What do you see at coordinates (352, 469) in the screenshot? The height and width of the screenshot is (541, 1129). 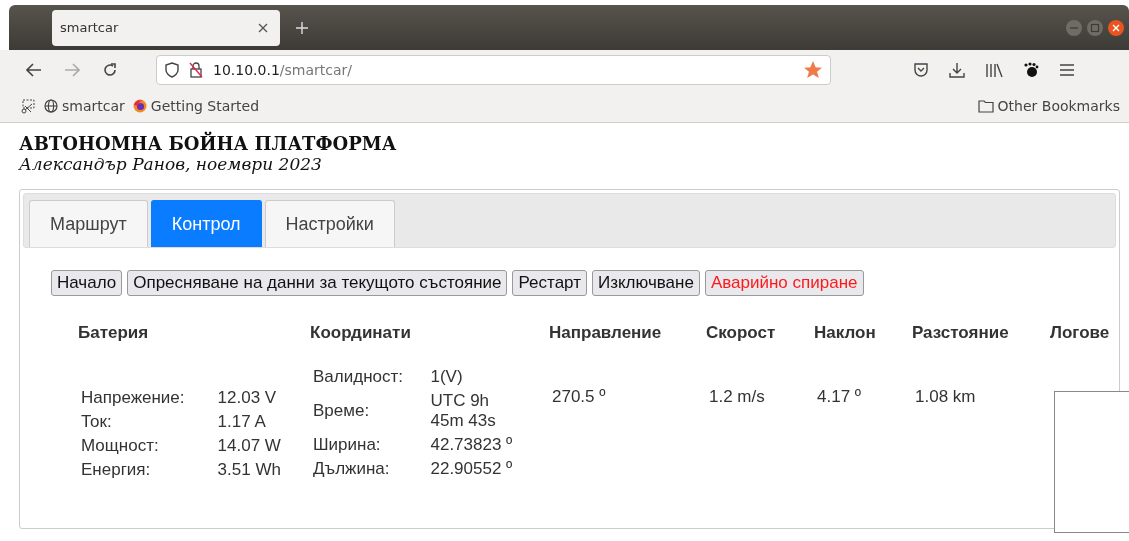 I see `field-label: Дължина:` at bounding box center [352, 469].